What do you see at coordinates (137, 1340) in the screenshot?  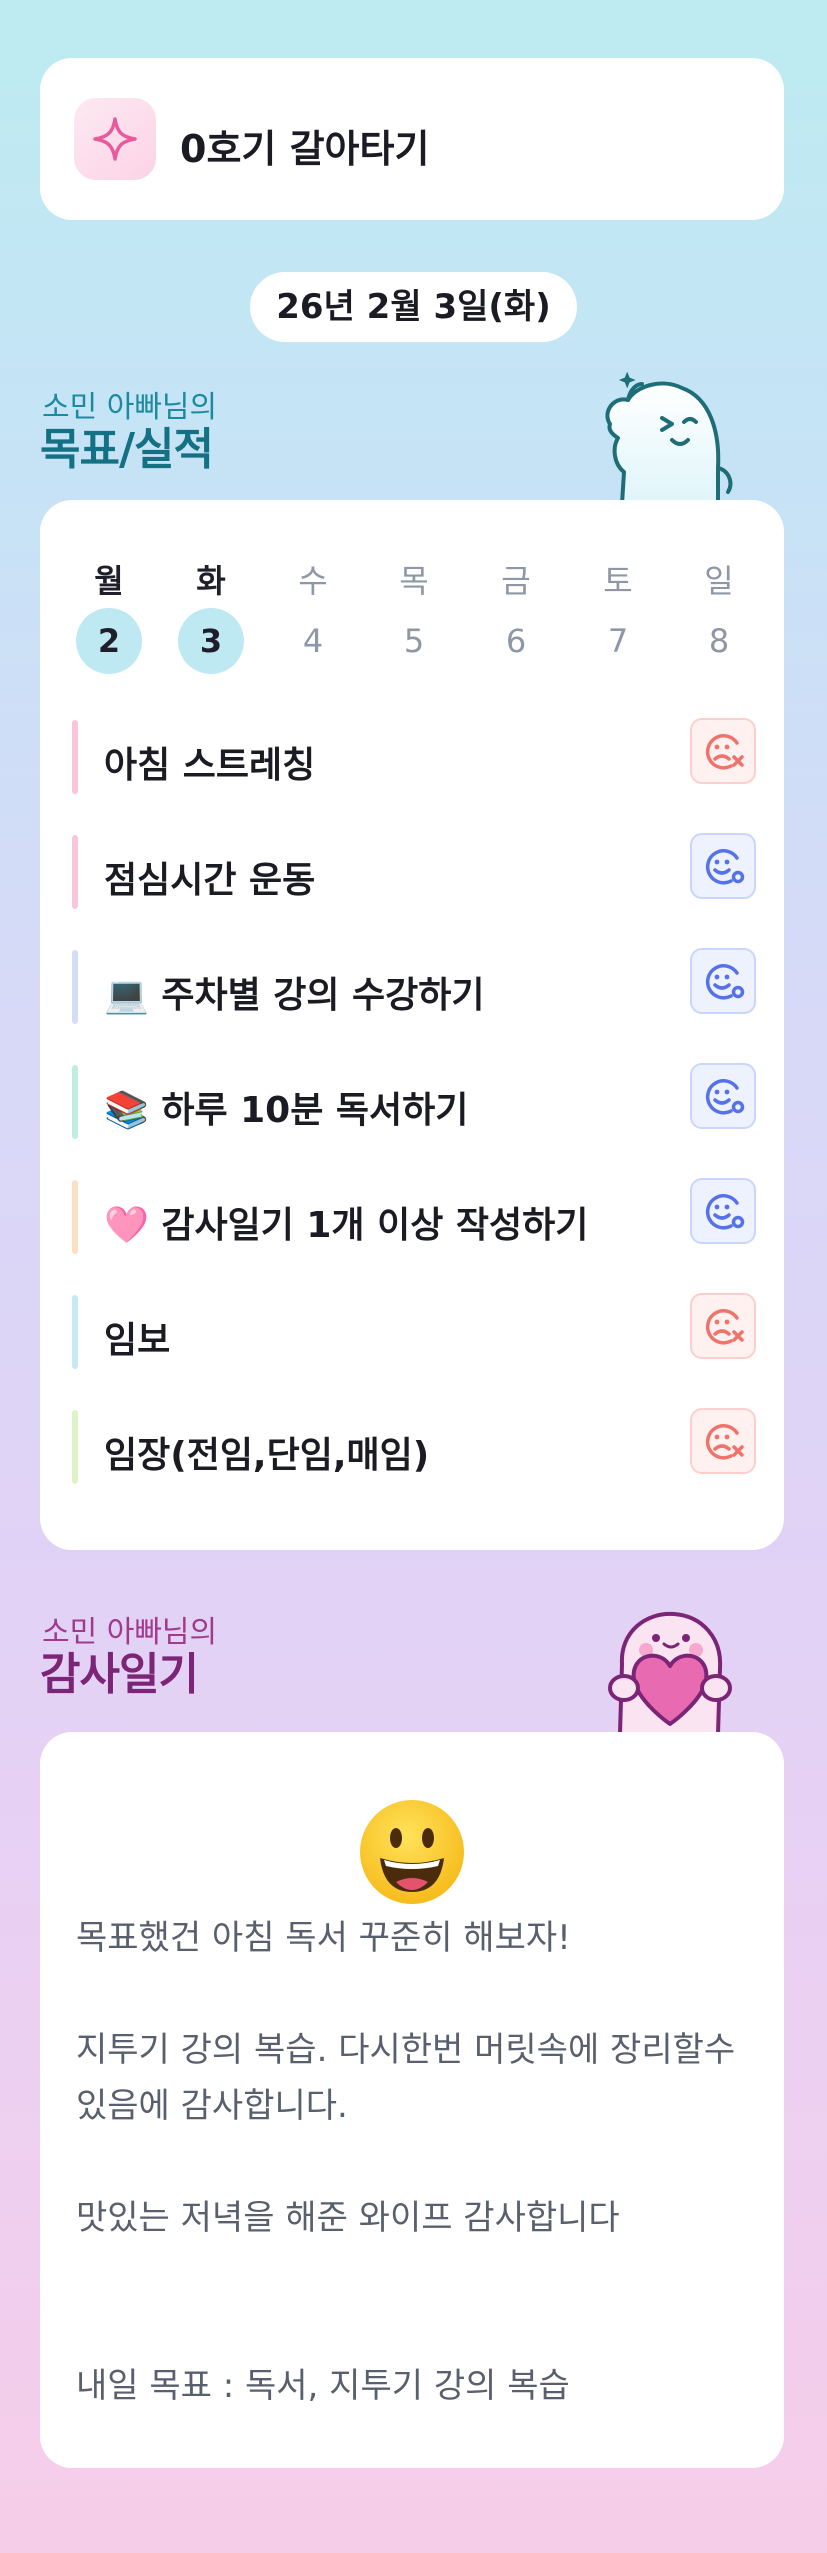 I see `goal-label: 임보` at bounding box center [137, 1340].